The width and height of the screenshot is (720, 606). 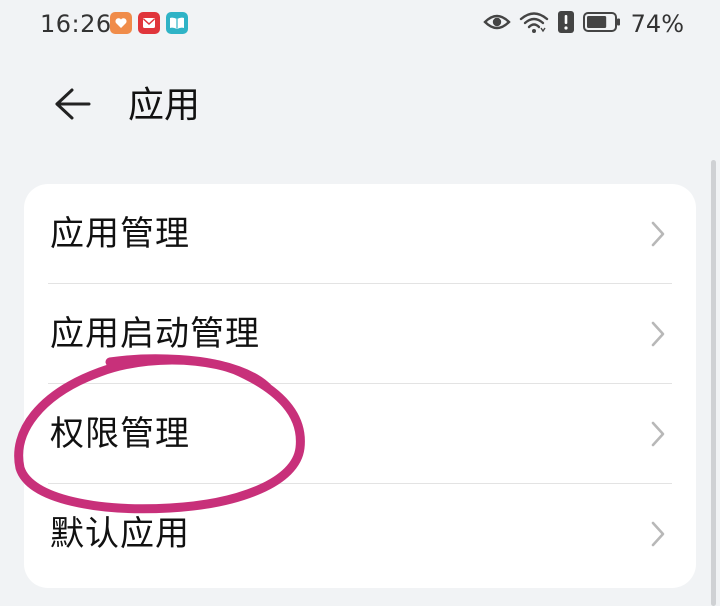 I want to click on scrollbar, so click(x=713, y=383).